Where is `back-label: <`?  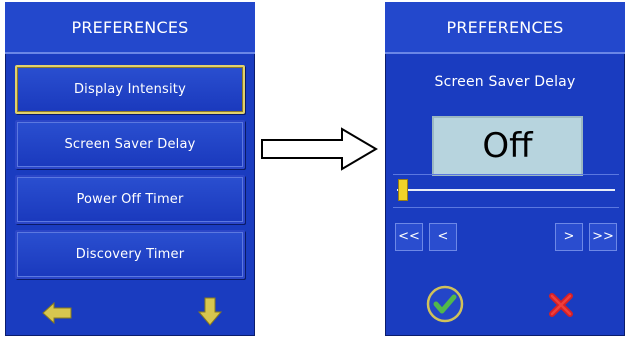 back-label: < is located at coordinates (443, 236).